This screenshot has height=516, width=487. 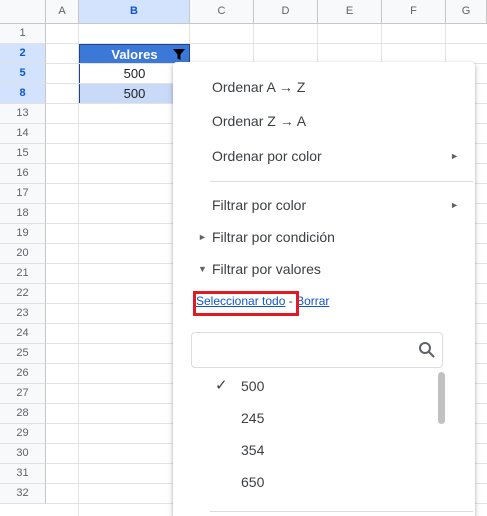 What do you see at coordinates (23, 174) in the screenshot?
I see `row-header: 16` at bounding box center [23, 174].